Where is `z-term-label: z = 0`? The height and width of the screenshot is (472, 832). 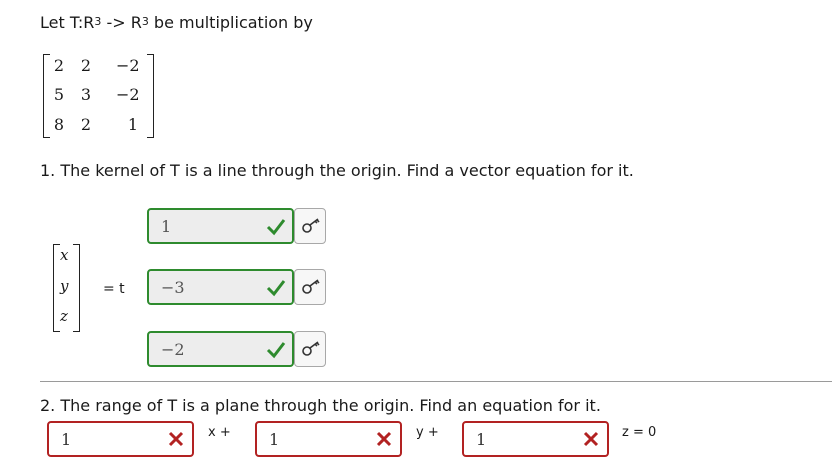
z-term-label: z = 0 is located at coordinates (639, 432).